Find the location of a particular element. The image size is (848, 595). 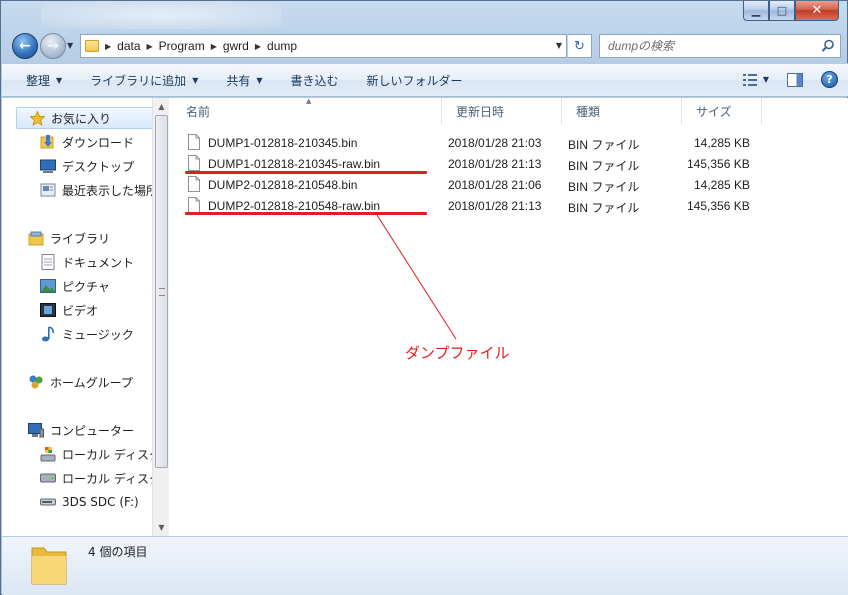

share-label: 共有 is located at coordinates (238, 80).